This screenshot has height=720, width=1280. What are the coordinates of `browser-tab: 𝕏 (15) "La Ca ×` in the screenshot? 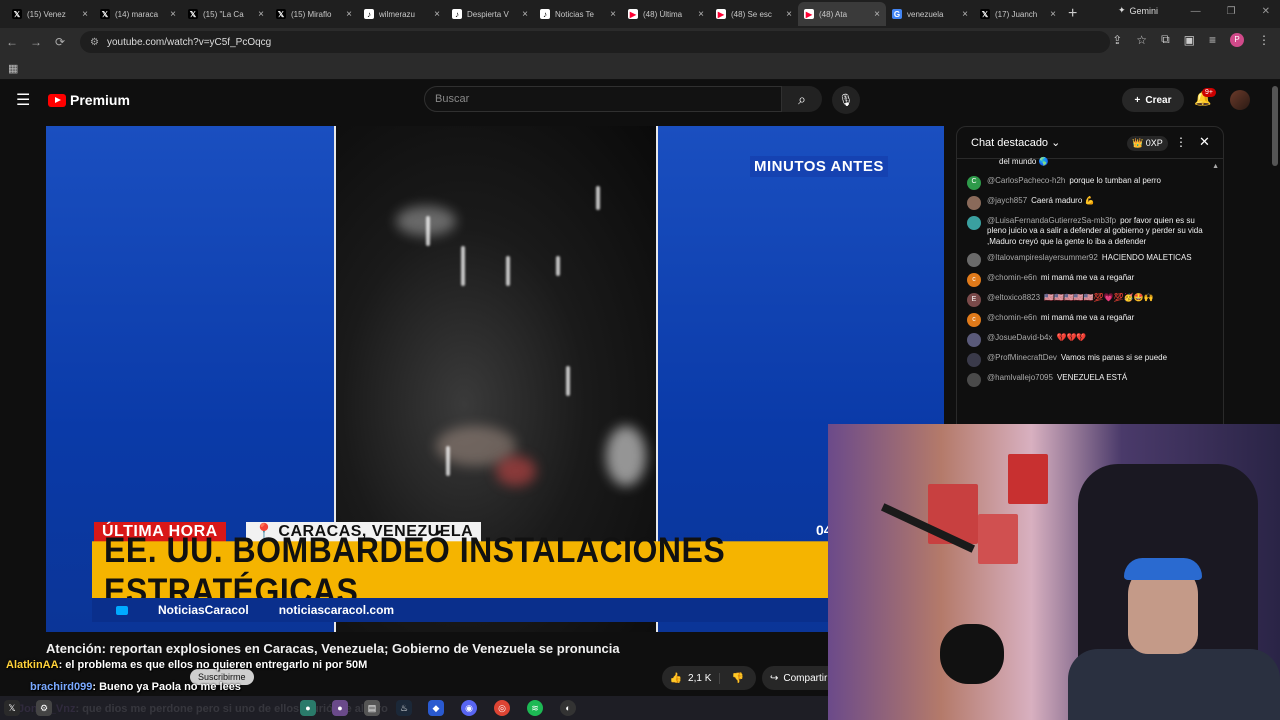 It's located at (226, 14).